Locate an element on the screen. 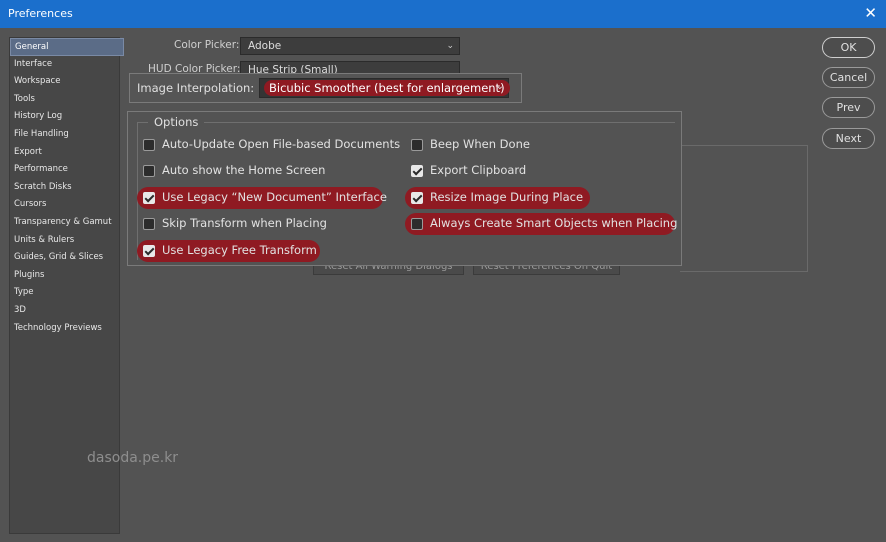 Image resolution: width=886 pixels, height=542 pixels. option-label: Beep When Done is located at coordinates (480, 144).